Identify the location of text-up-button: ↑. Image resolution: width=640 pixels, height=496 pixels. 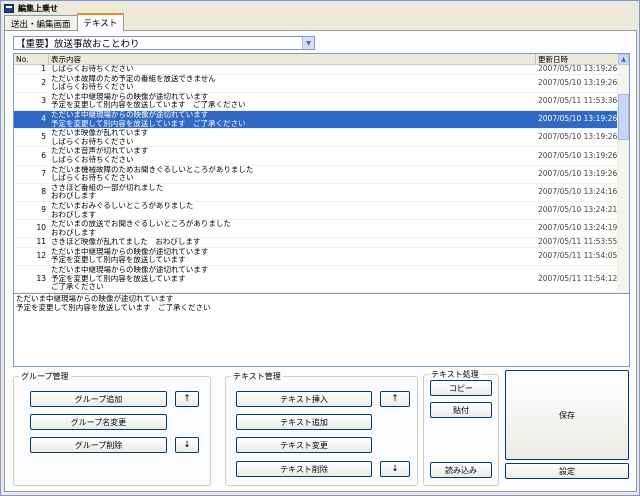
(395, 399).